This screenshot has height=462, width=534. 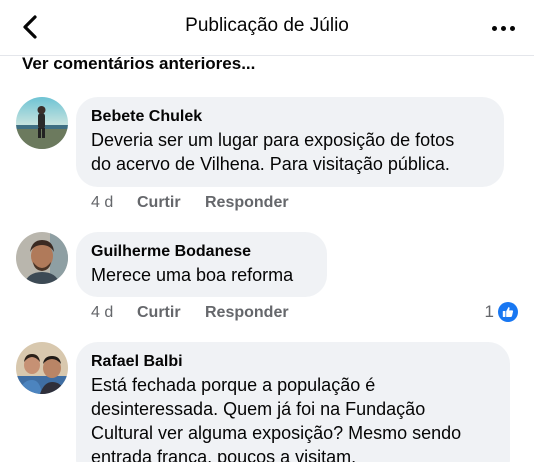 What do you see at coordinates (489, 311) in the screenshot?
I see `reaction-count: 1` at bounding box center [489, 311].